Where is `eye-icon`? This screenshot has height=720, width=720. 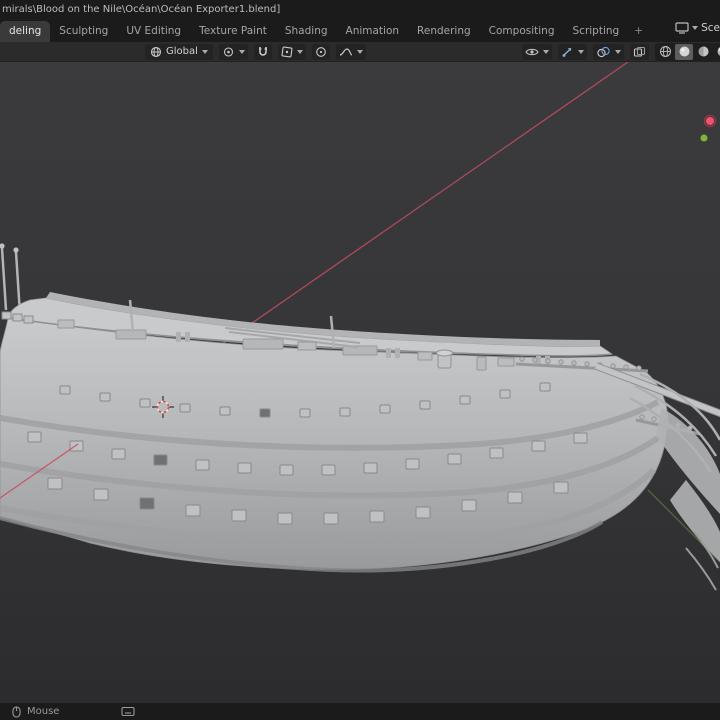
eye-icon is located at coordinates (532, 51).